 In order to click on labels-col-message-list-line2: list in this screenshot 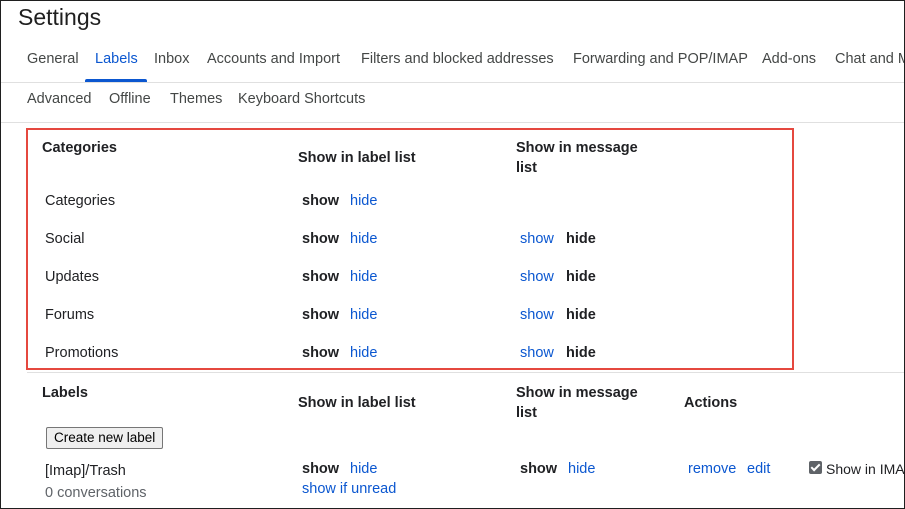, I will do `click(526, 413)`.